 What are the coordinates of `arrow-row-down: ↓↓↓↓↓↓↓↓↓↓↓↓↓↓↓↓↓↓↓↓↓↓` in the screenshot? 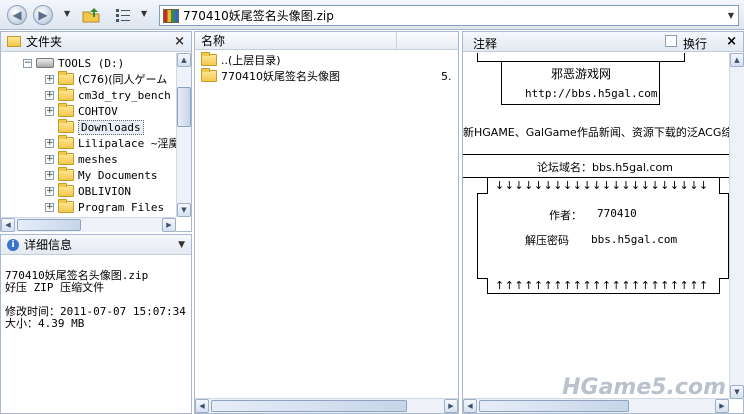 It's located at (602, 185).